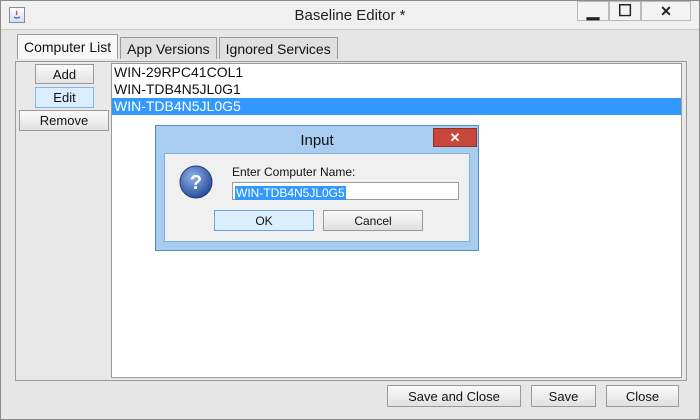  I want to click on dialog-close-button: ✕, so click(455, 137).